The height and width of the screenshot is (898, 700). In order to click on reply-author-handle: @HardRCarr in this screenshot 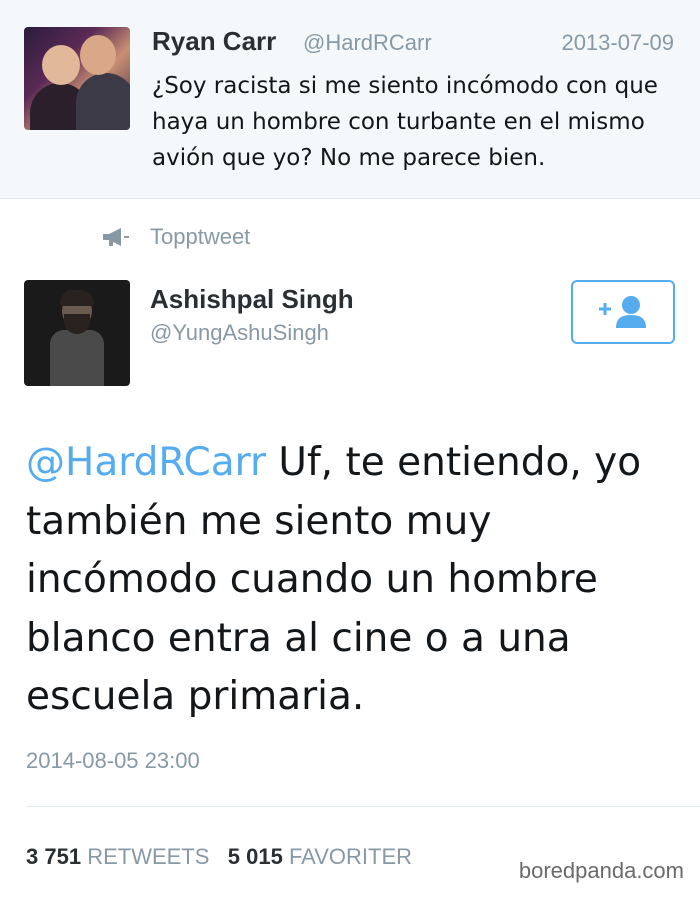, I will do `click(367, 43)`.